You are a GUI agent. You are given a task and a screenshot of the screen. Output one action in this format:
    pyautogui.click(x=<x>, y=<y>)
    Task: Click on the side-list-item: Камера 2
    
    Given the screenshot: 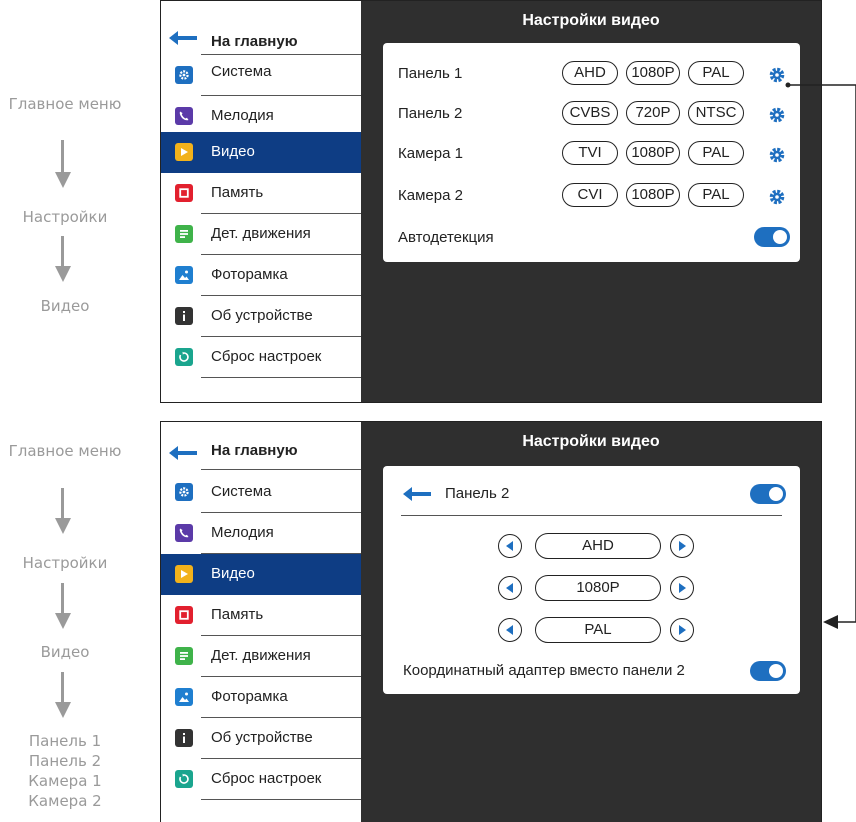 What is the action you would take?
    pyautogui.click(x=65, y=801)
    